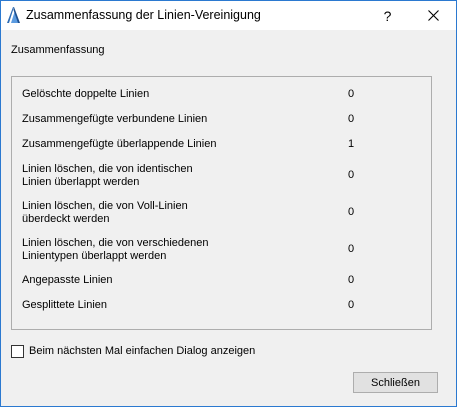 The image size is (457, 407). I want to click on summary-row-label: Angepasste Linien, so click(67, 280).